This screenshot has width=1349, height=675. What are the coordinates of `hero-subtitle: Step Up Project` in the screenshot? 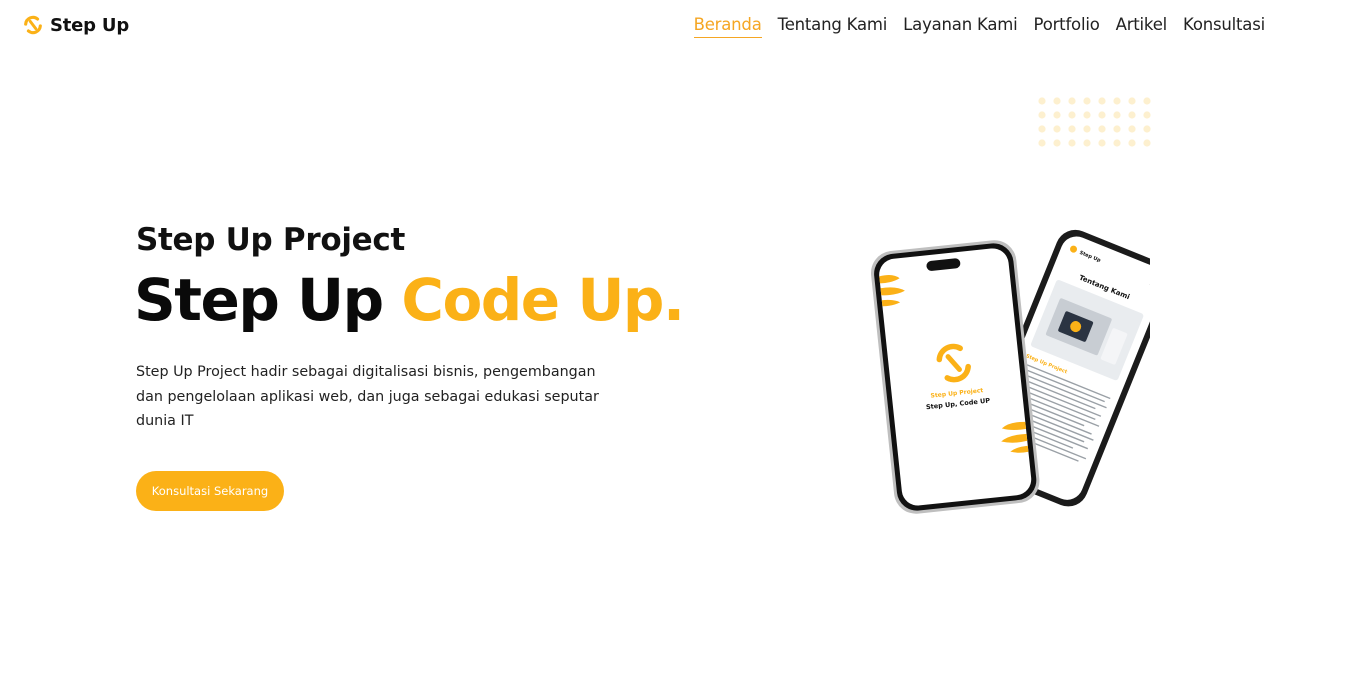 It's located at (270, 240).